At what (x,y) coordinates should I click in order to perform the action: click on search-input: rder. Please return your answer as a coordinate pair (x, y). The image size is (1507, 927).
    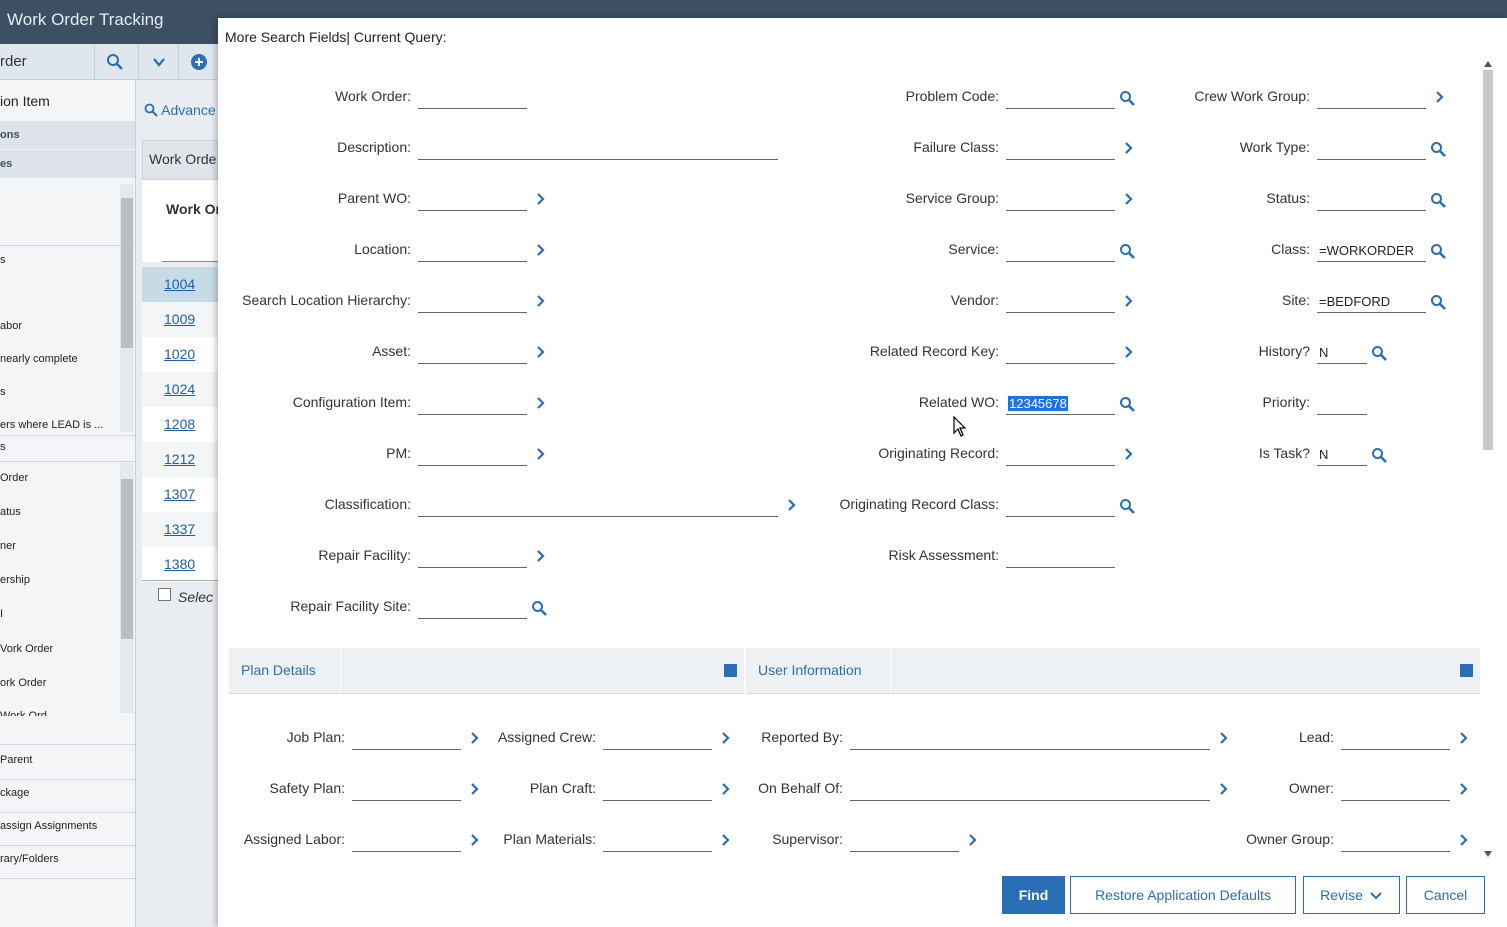
    Looking at the image, I should click on (13, 61).